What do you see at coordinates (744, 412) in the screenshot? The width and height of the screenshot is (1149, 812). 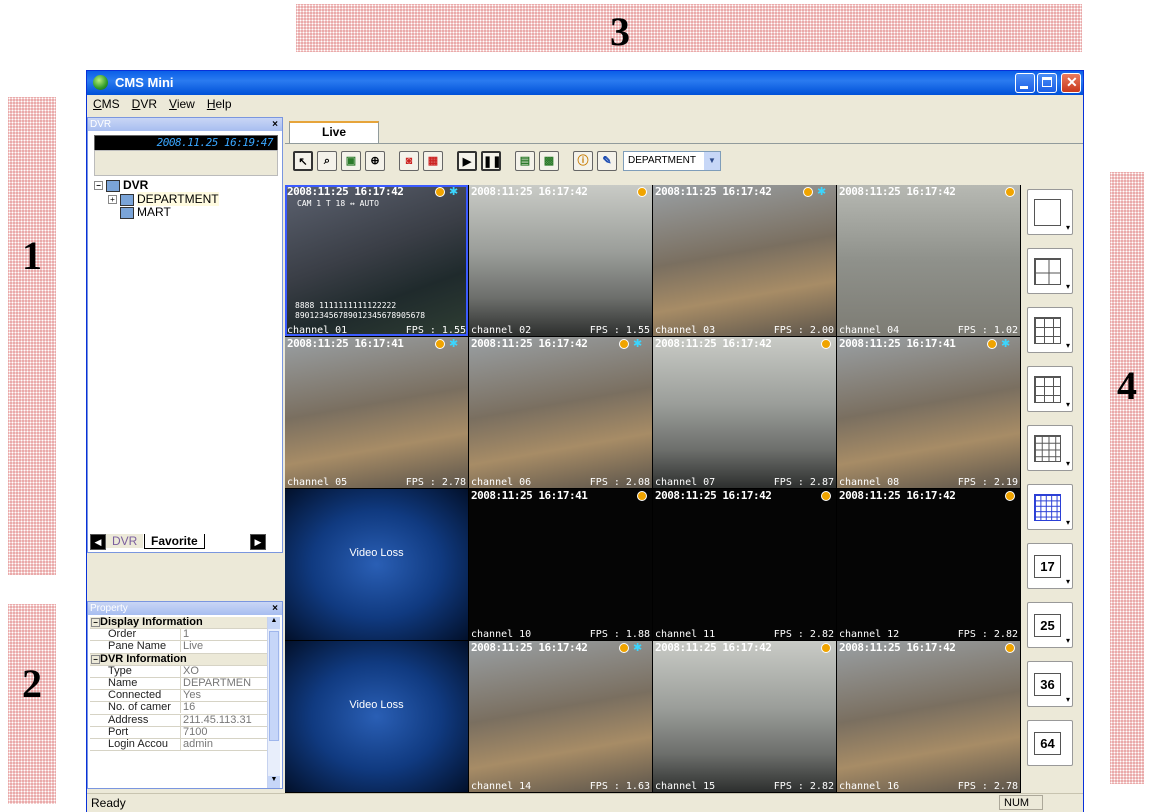 I see `camera-tile: 2008:11:25 16:17:42 channel 07 FPS : 2.87` at bounding box center [744, 412].